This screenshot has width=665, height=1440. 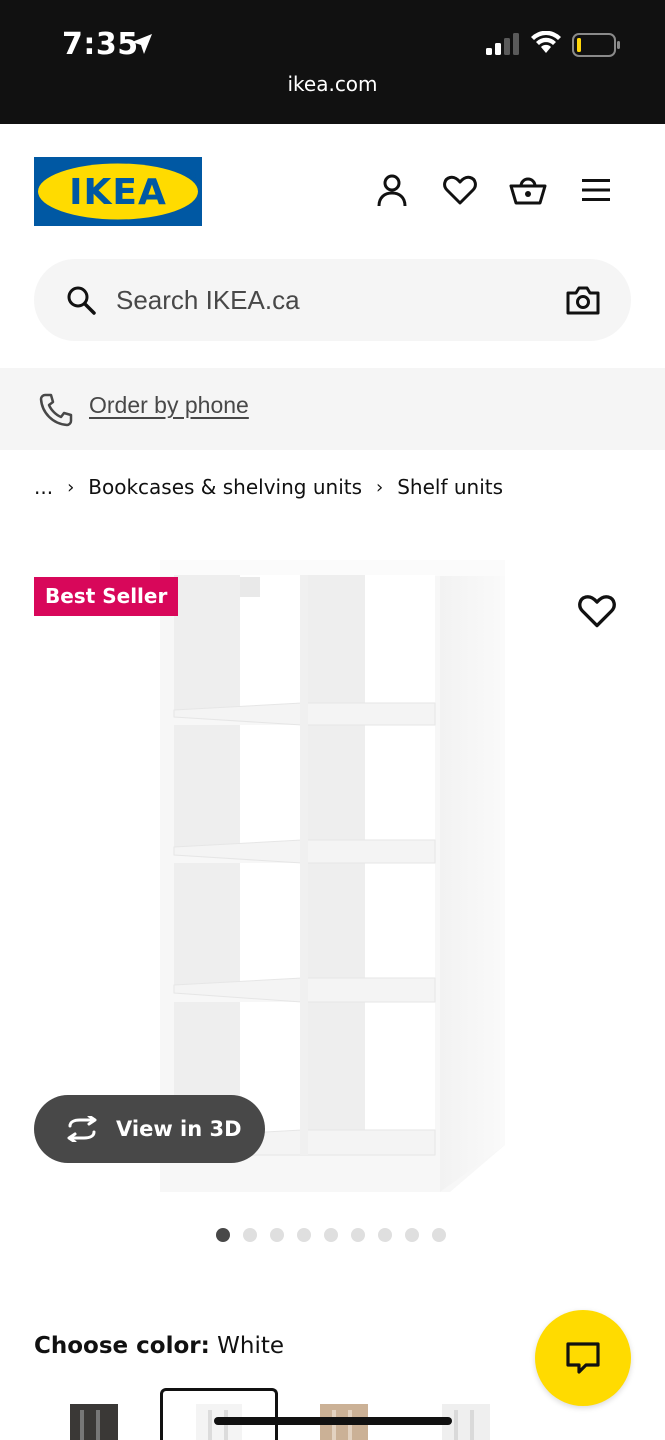 I want to click on basket-button, so click(x=528, y=190).